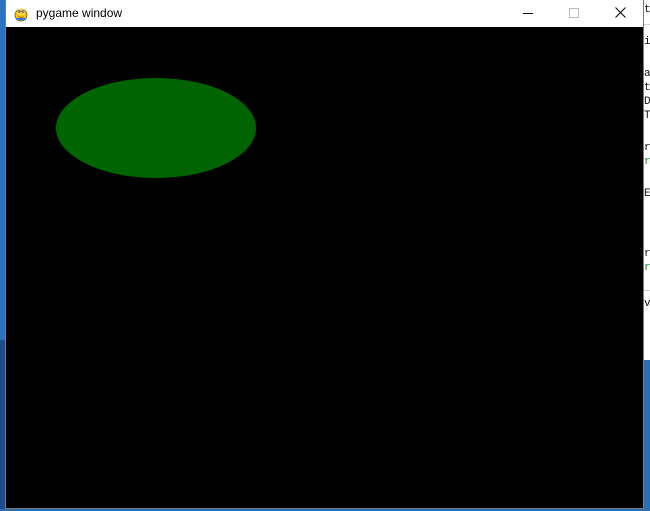 This screenshot has width=650, height=511. What do you see at coordinates (324, 13) in the screenshot?
I see `title-bar: pygame window` at bounding box center [324, 13].